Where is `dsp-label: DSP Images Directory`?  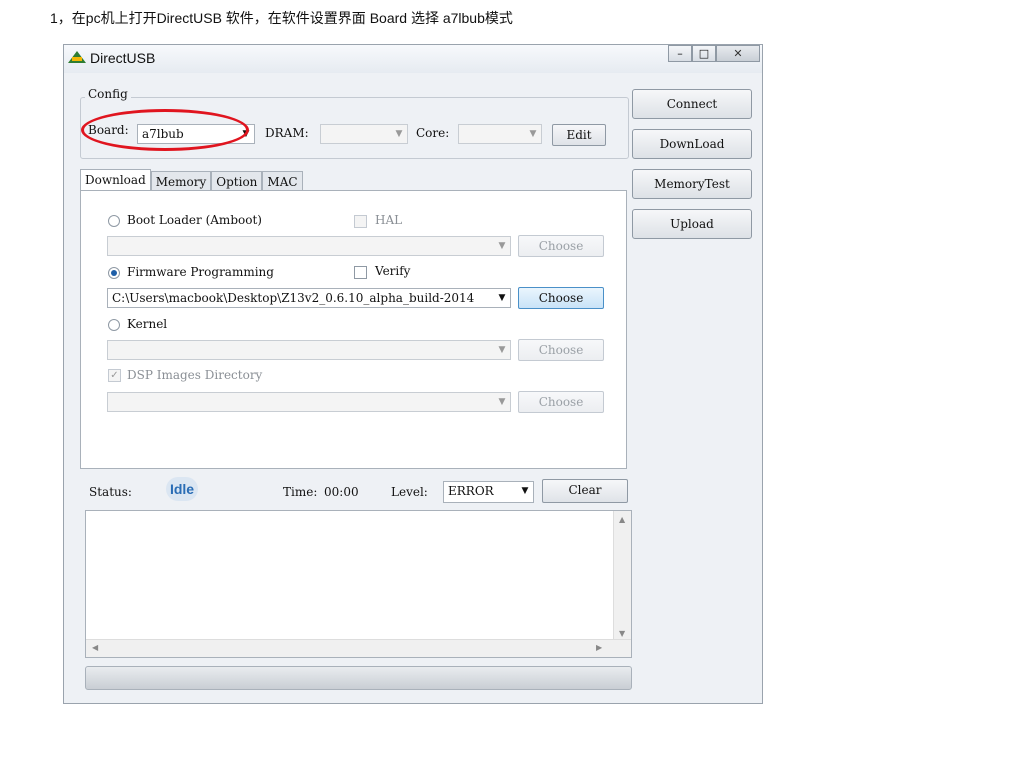
dsp-label: DSP Images Directory is located at coordinates (195, 375).